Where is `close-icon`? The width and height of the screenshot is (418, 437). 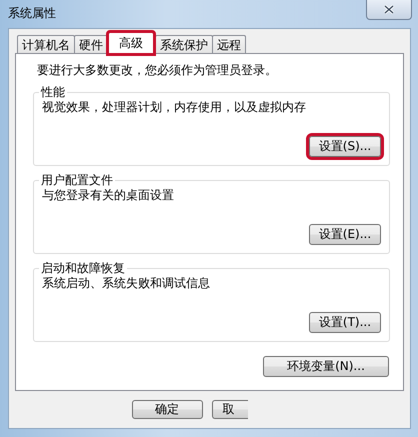
close-icon is located at coordinates (389, 9).